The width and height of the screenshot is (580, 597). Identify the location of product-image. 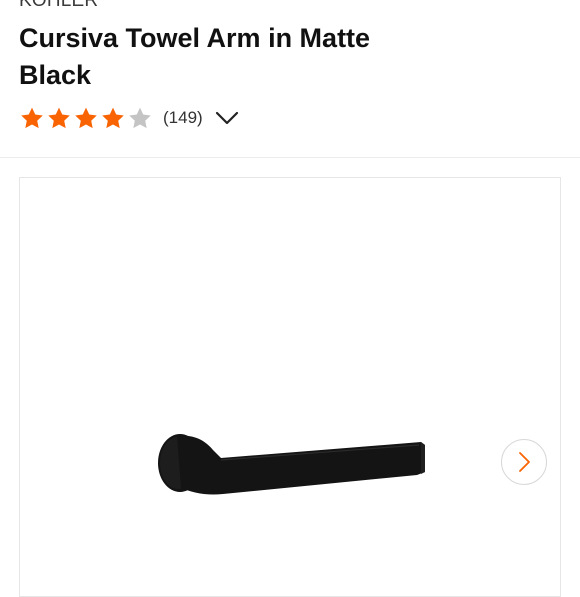
(293, 463).